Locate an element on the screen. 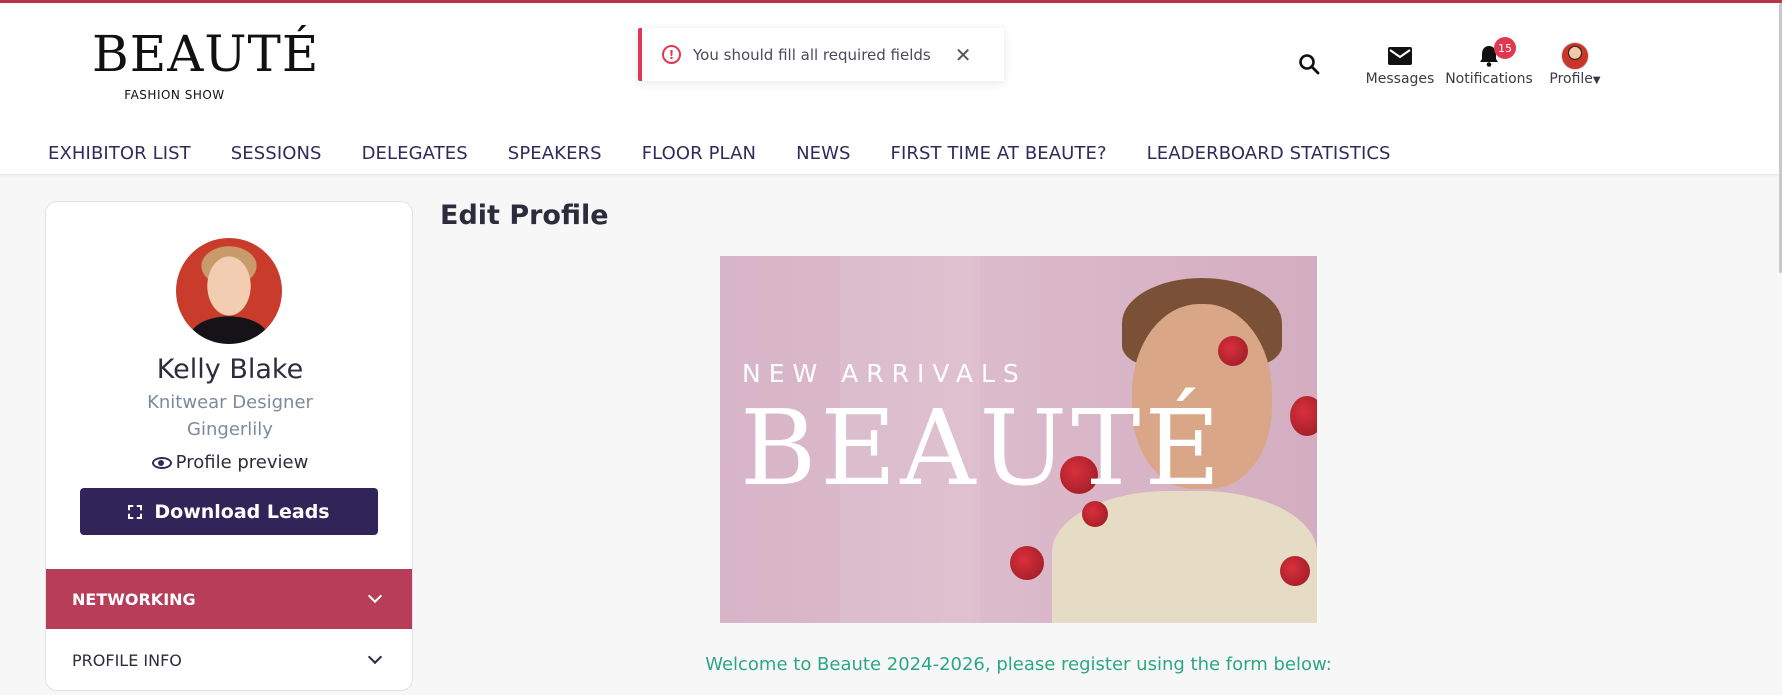  page-title: Edit Profile is located at coordinates (524, 215).